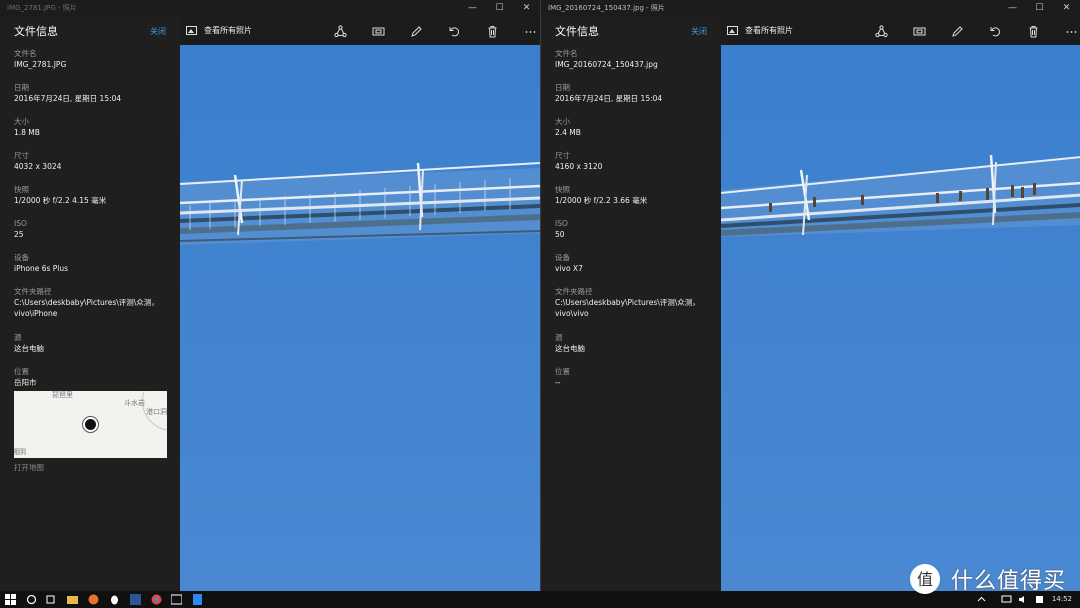 This screenshot has width=1080, height=608. What do you see at coordinates (50, 599) in the screenshot?
I see `task-view-icon` at bounding box center [50, 599].